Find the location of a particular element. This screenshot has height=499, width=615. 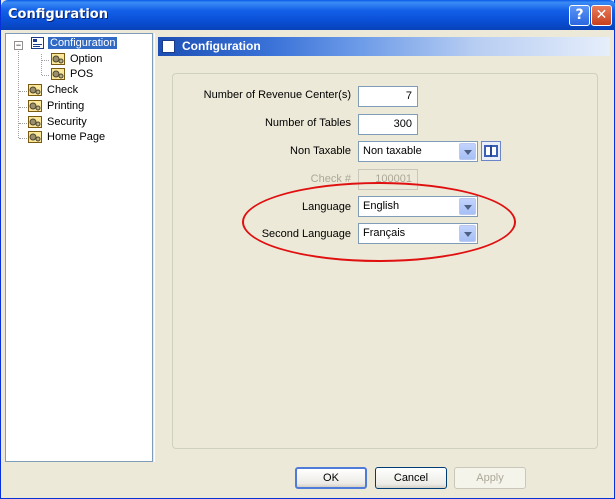

tree-item-label: Security is located at coordinates (67, 122).